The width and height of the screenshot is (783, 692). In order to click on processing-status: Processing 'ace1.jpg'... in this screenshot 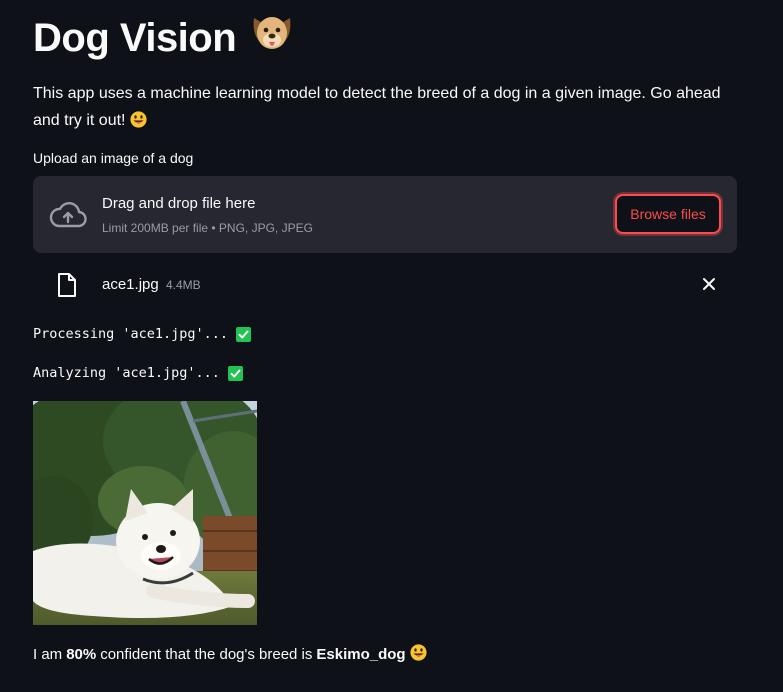, I will do `click(142, 334)`.